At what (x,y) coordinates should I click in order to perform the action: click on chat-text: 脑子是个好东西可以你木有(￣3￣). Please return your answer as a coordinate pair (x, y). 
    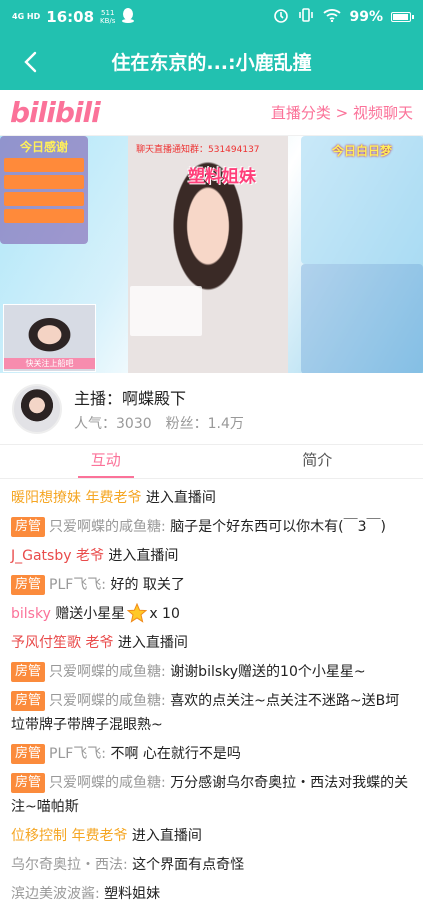
    Looking at the image, I should click on (278, 527).